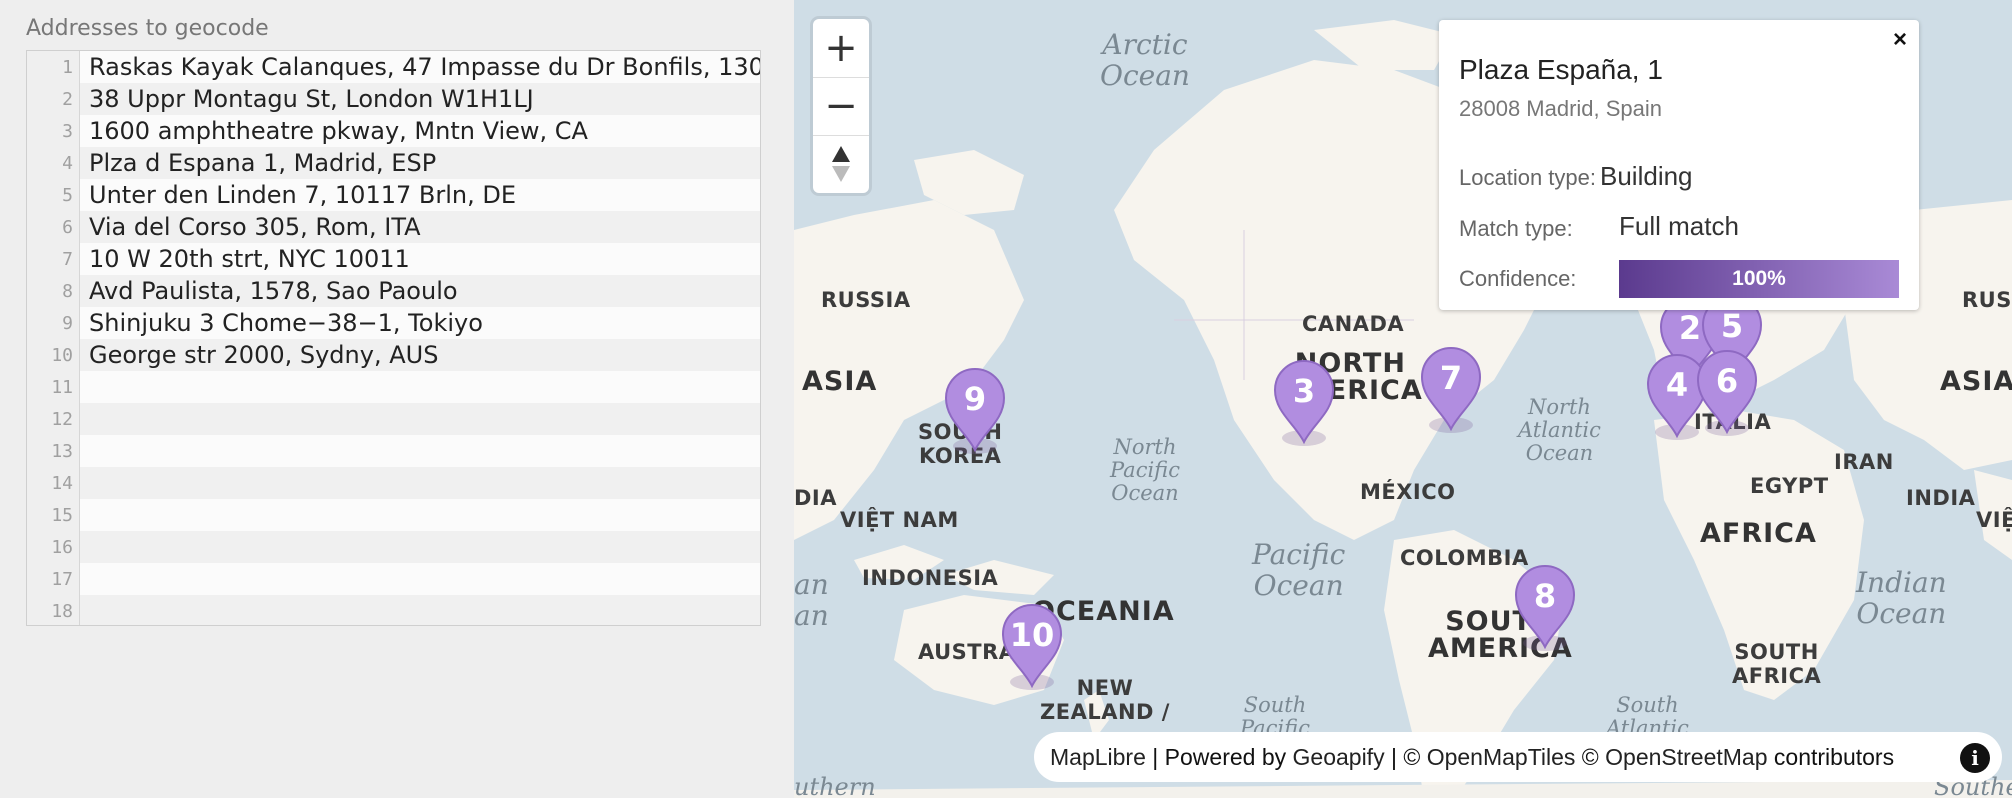 This screenshot has width=2012, height=798. I want to click on editor-line: 7 10 W 20th strt, NYC 10011, so click(393, 259).